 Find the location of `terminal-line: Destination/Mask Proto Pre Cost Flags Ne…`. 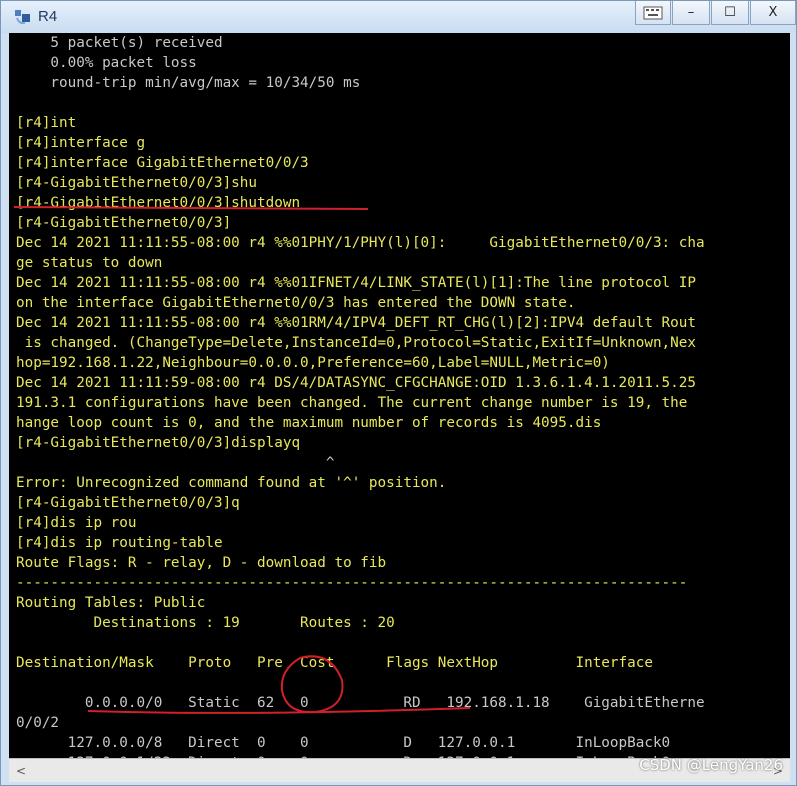

terminal-line: Destination/Mask Proto Pre Cost Flags Ne… is located at coordinates (334, 663).